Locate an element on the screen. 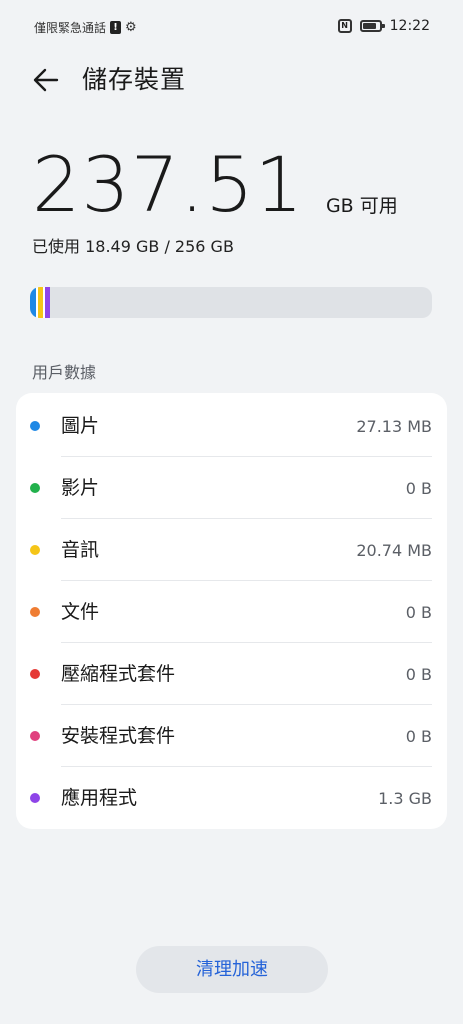 This screenshot has width=463, height=1024. category-size: 20.74 MB is located at coordinates (394, 550).